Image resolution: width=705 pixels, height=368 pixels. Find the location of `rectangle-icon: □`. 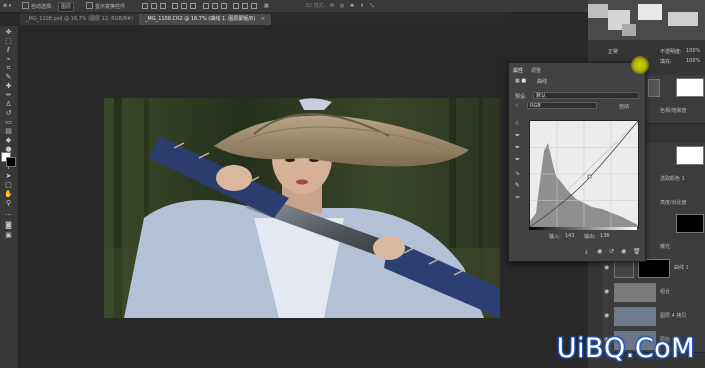

rectangle-icon: □ is located at coordinates (8, 185).